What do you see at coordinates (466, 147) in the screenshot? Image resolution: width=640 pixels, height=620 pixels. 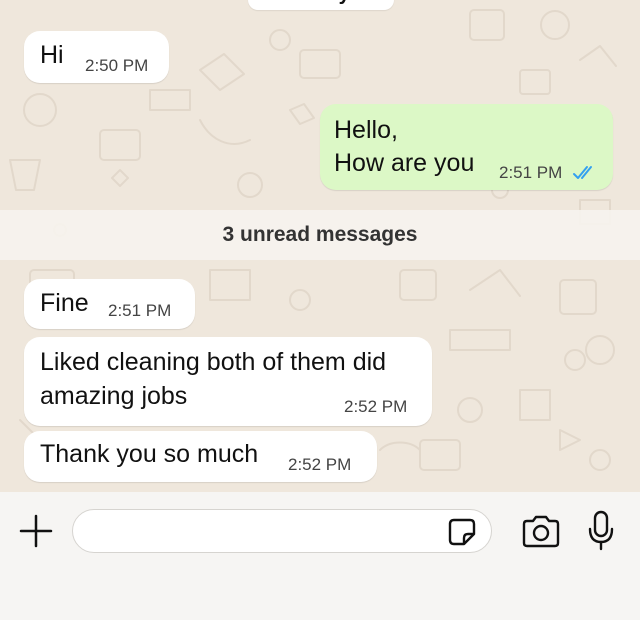 I see `message-bubble-outgoing: Hello, How are you 2:51 PM` at bounding box center [466, 147].